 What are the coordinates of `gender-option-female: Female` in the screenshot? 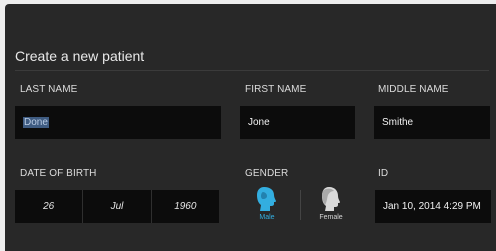 It's located at (331, 207).